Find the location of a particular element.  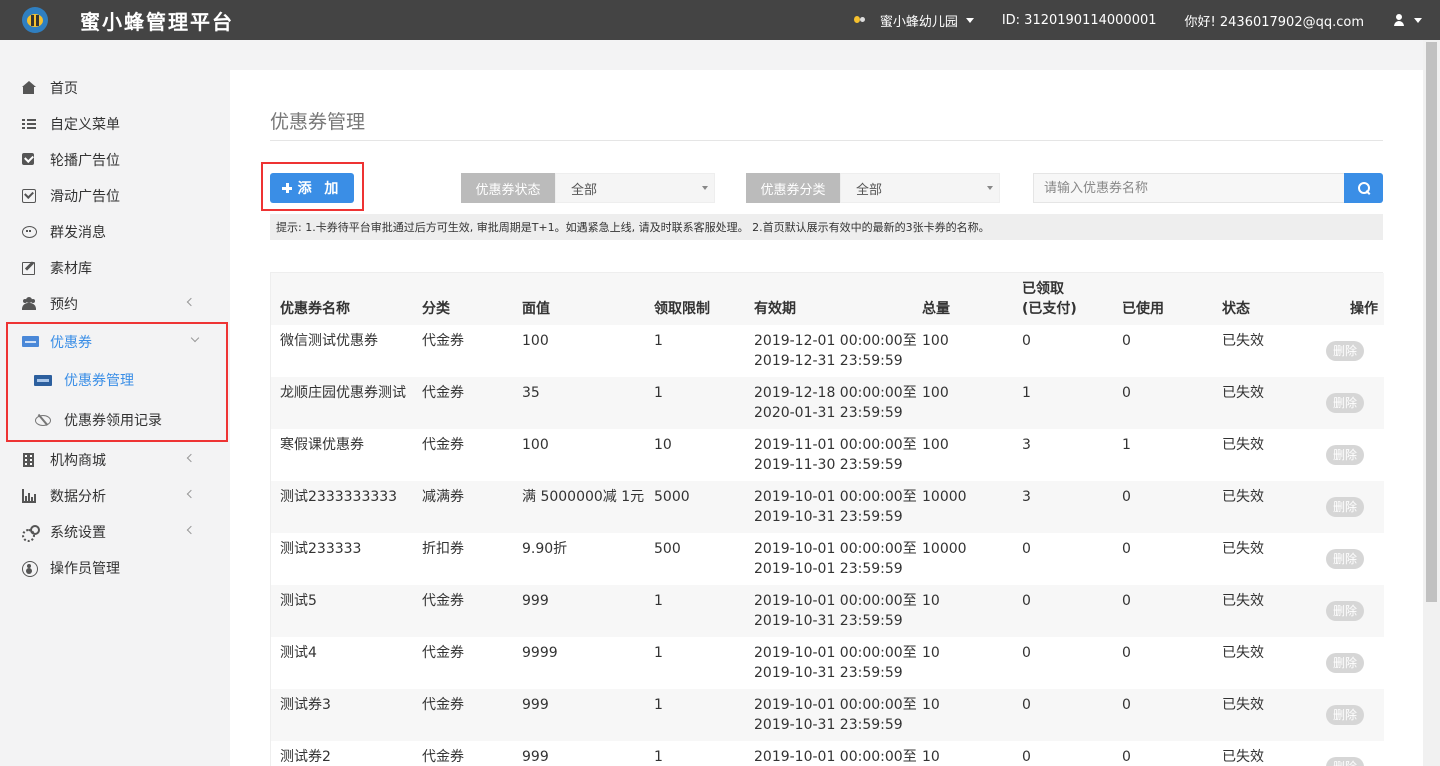

sidebar-subitem-coupon-manage: 优惠券管理 is located at coordinates (117, 380).